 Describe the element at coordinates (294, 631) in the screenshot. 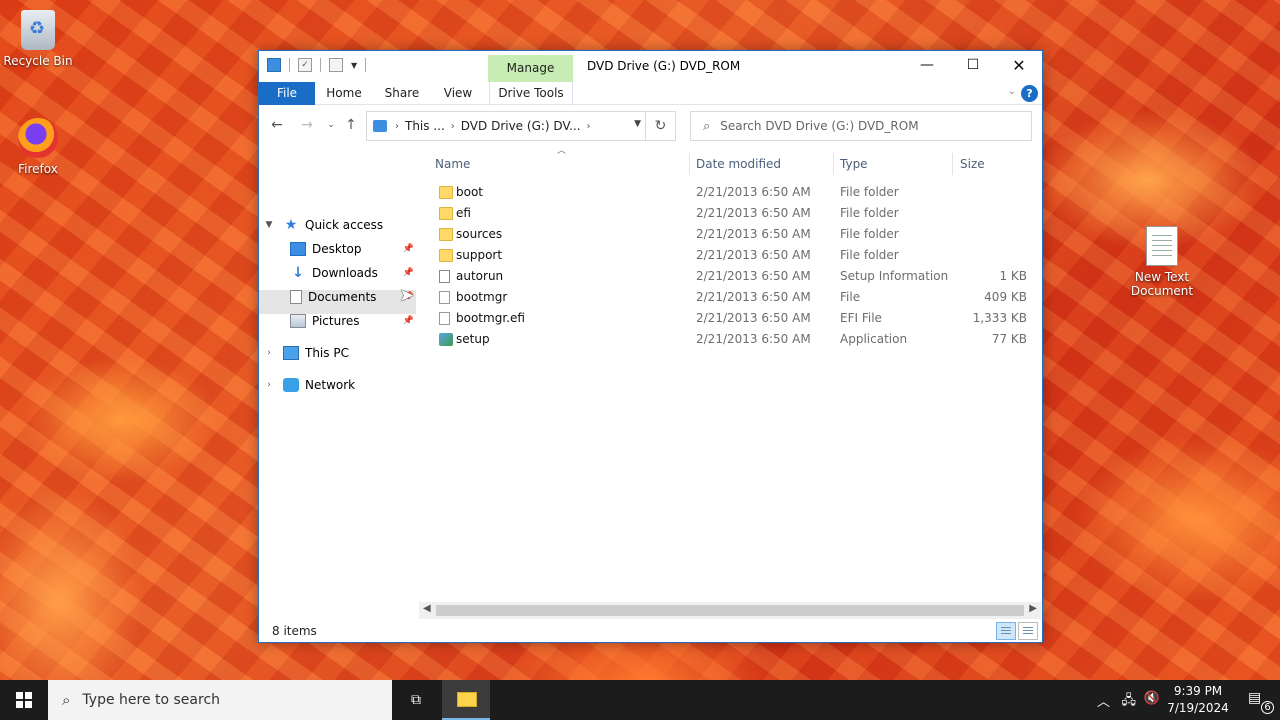

I see `item-count: 8 items` at that location.